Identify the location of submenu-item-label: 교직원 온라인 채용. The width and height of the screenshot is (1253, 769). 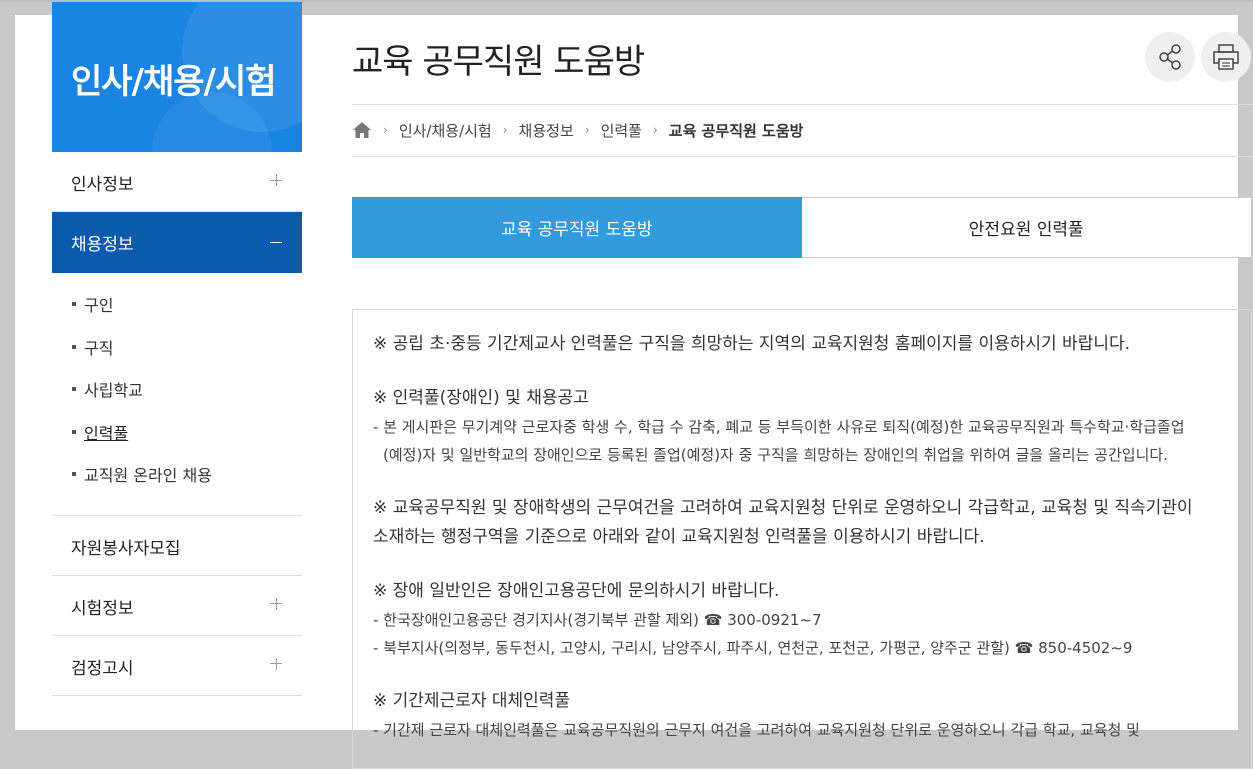
(148, 476).